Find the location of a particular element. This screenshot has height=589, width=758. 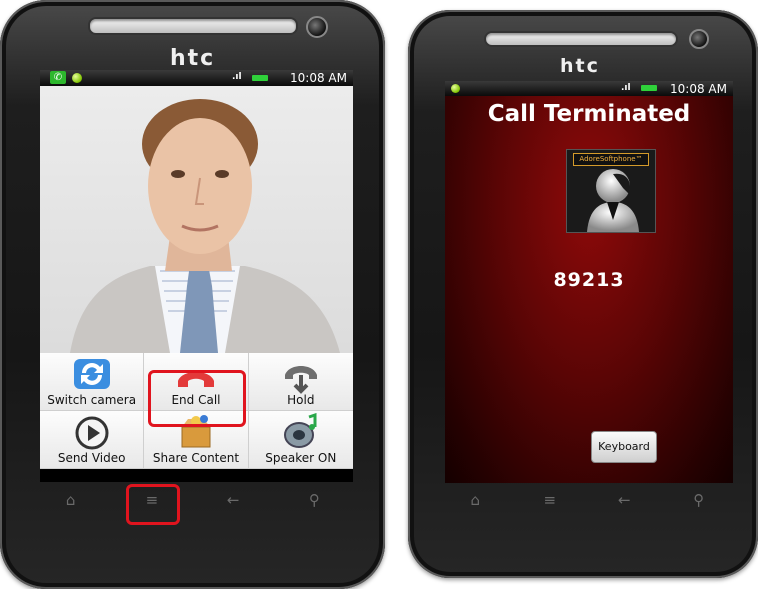

menu-key-highlight is located at coordinates (153, 504).